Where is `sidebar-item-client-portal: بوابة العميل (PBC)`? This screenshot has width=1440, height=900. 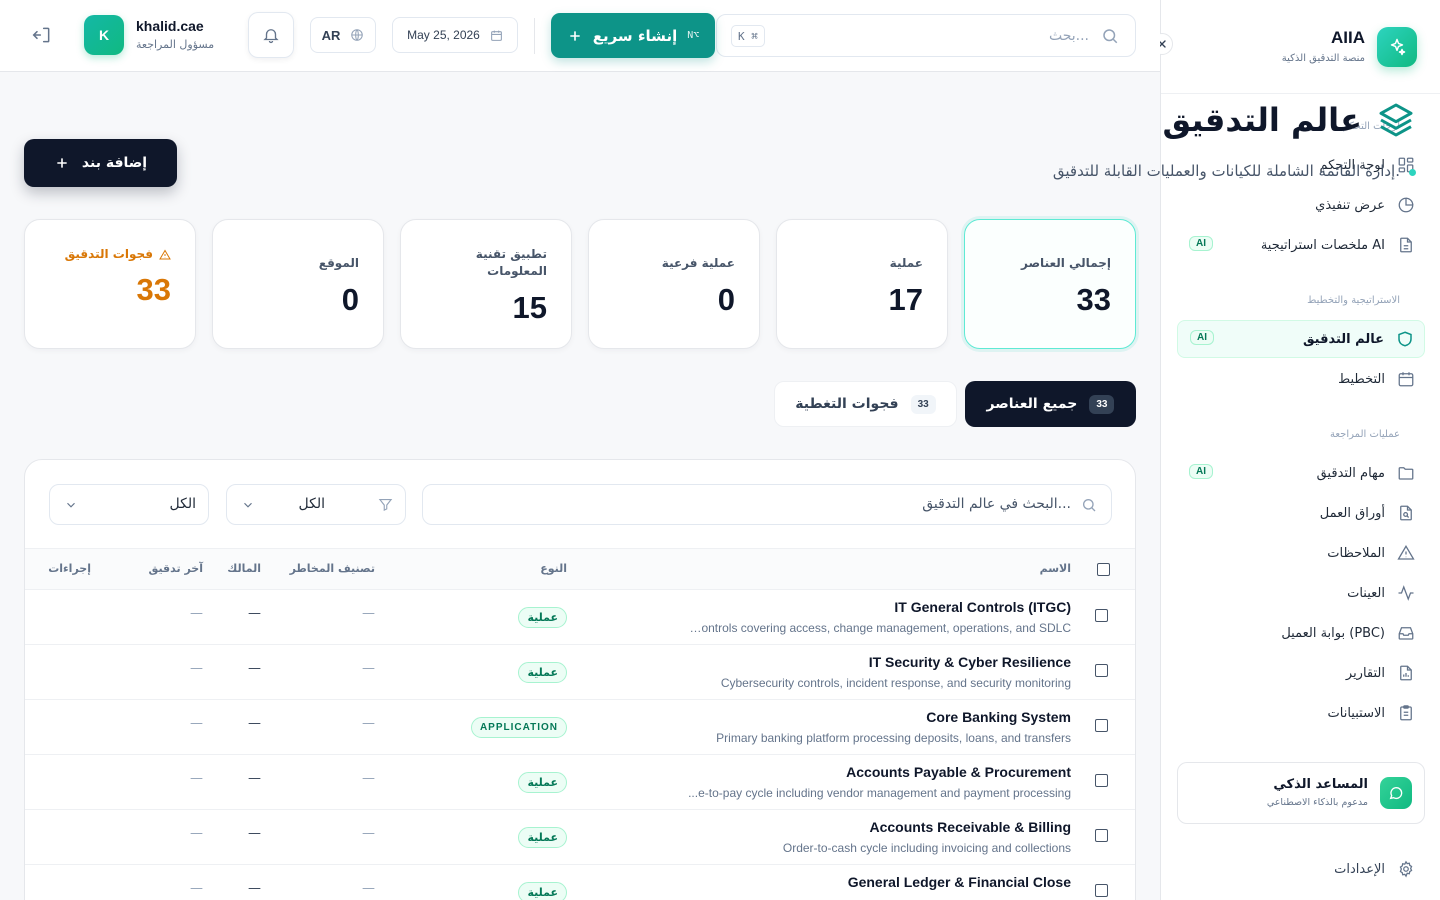 sidebar-item-client-portal: بوابة العميل (PBC) is located at coordinates (1301, 633).